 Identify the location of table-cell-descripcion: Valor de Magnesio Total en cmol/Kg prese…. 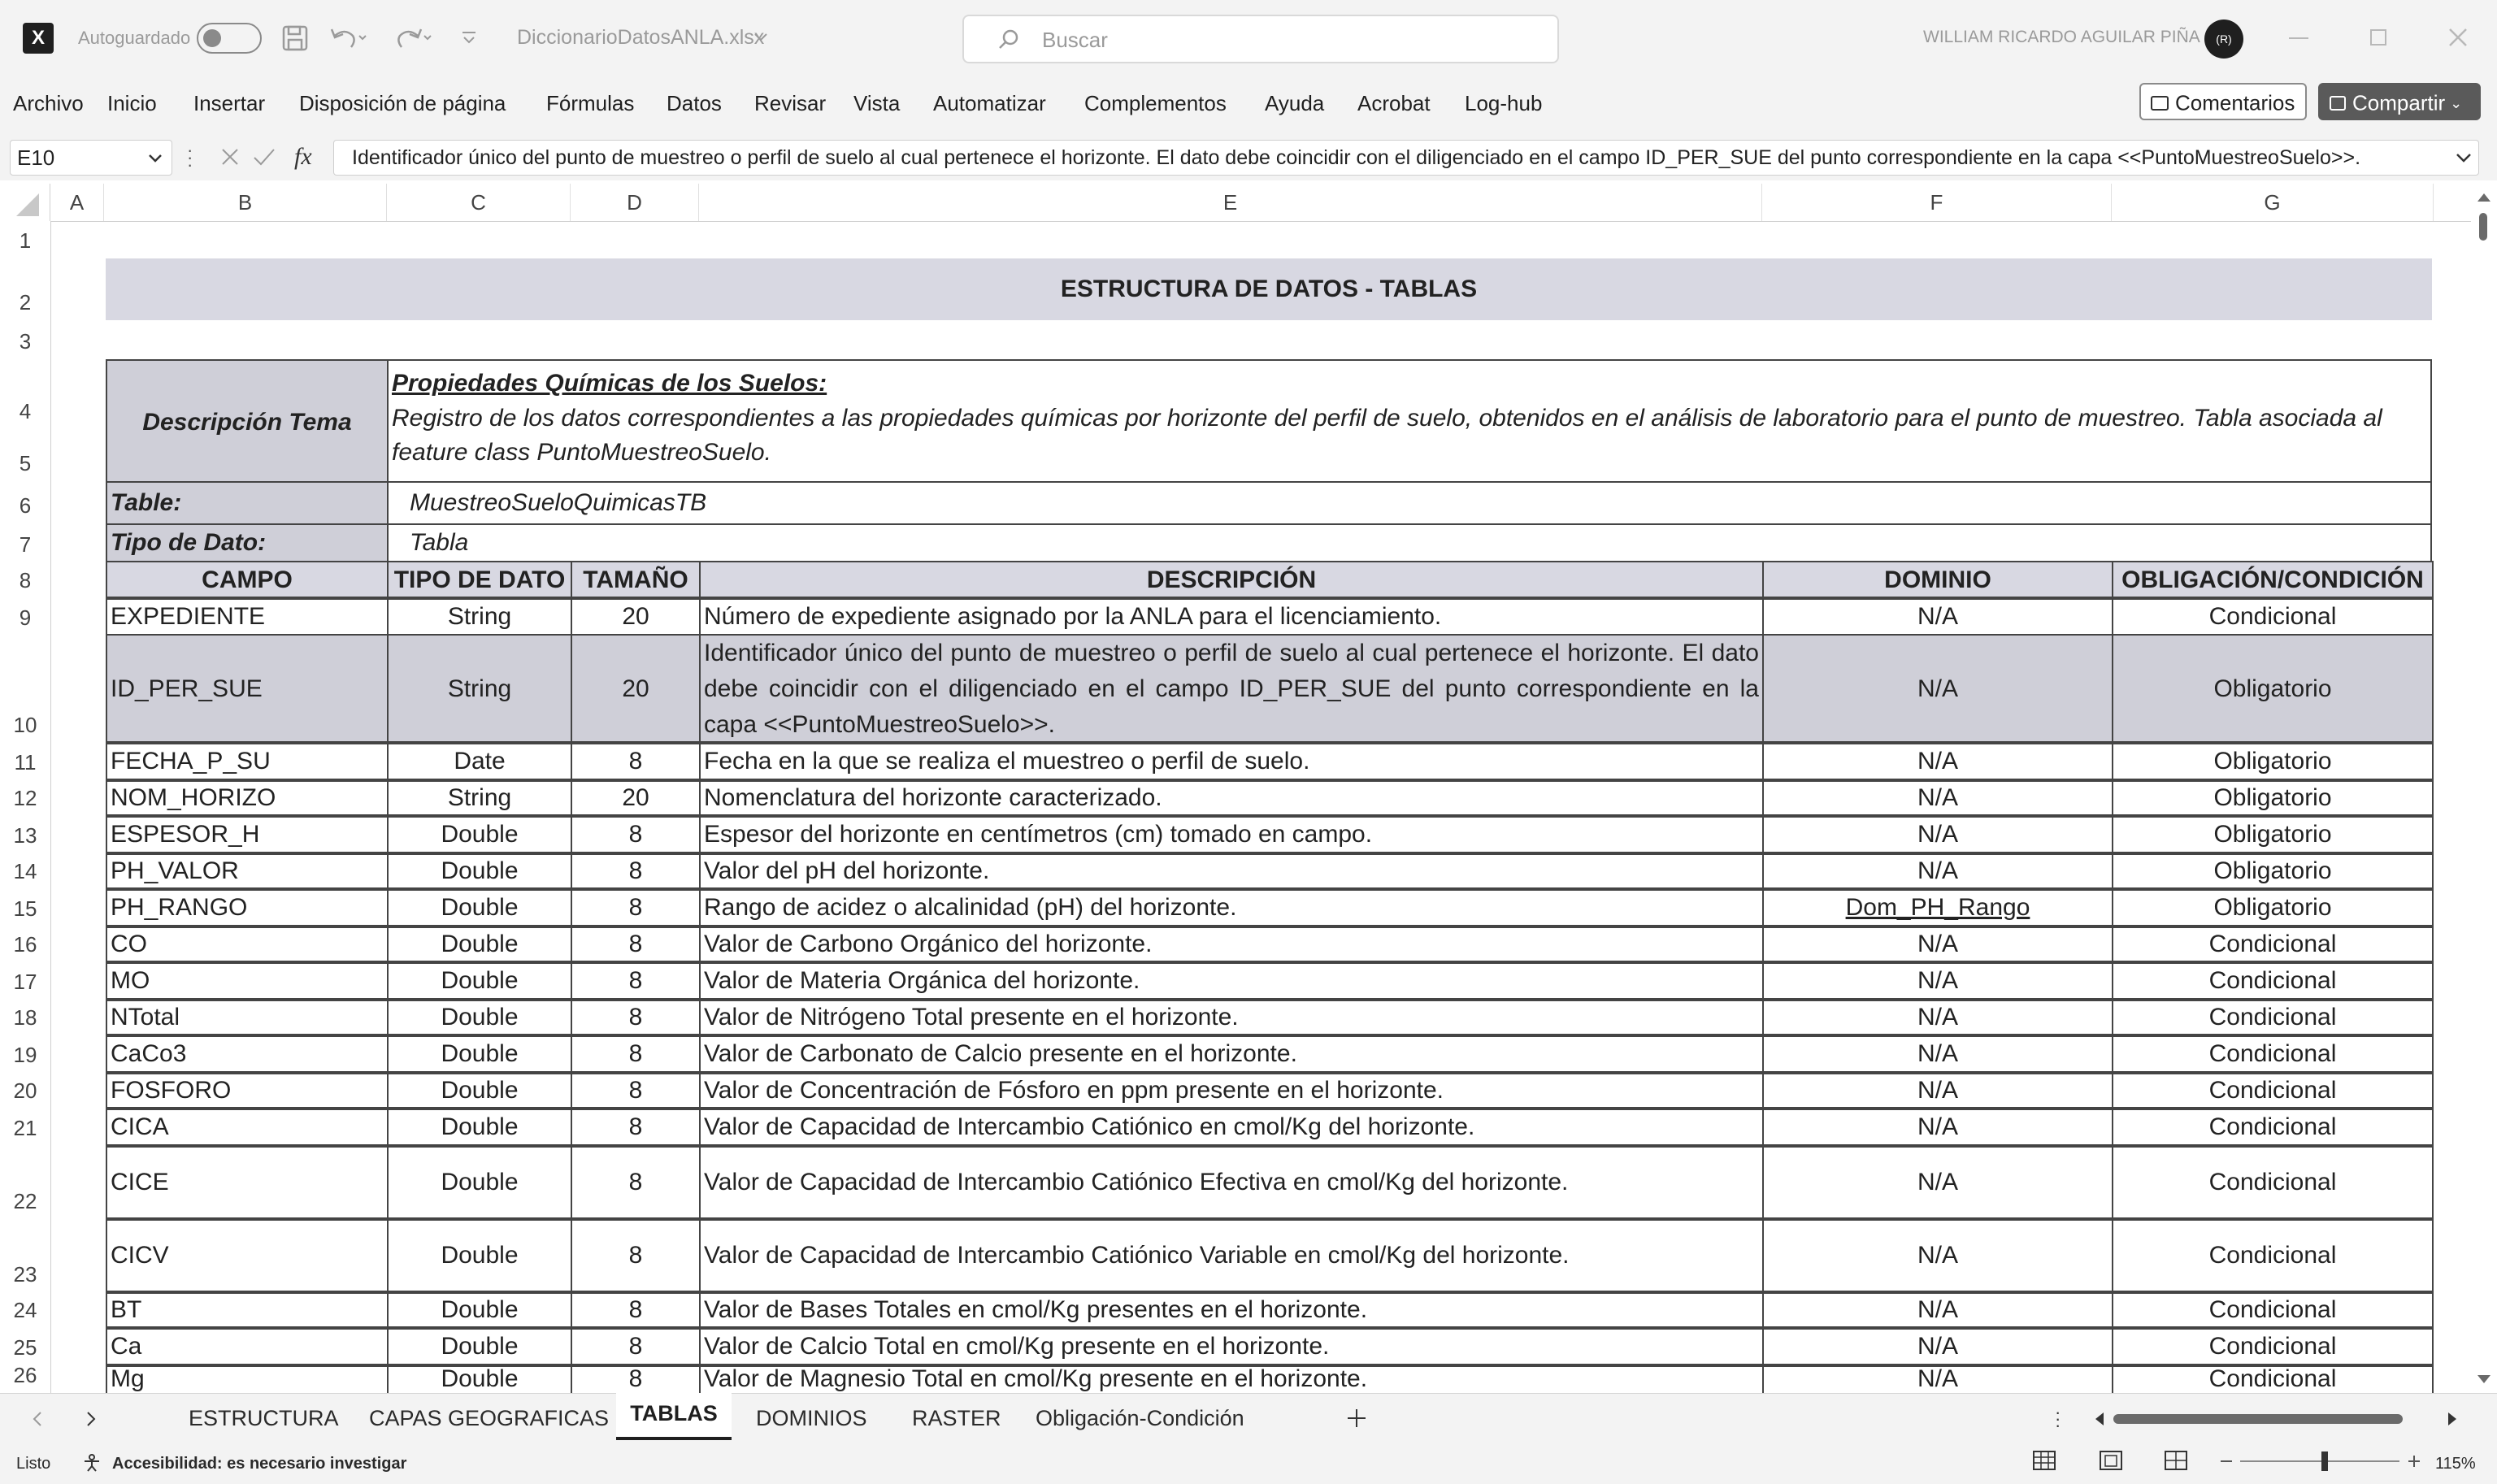
(1231, 1379).